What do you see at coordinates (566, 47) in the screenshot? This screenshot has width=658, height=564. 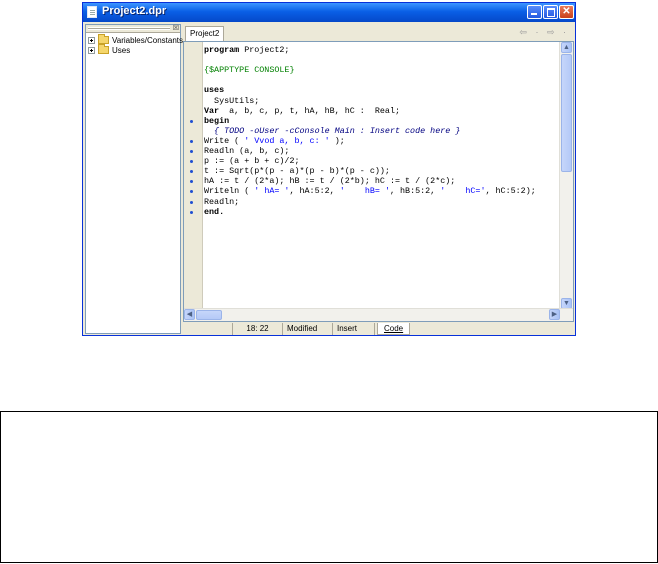 I see `scroll-up-button: ▲` at bounding box center [566, 47].